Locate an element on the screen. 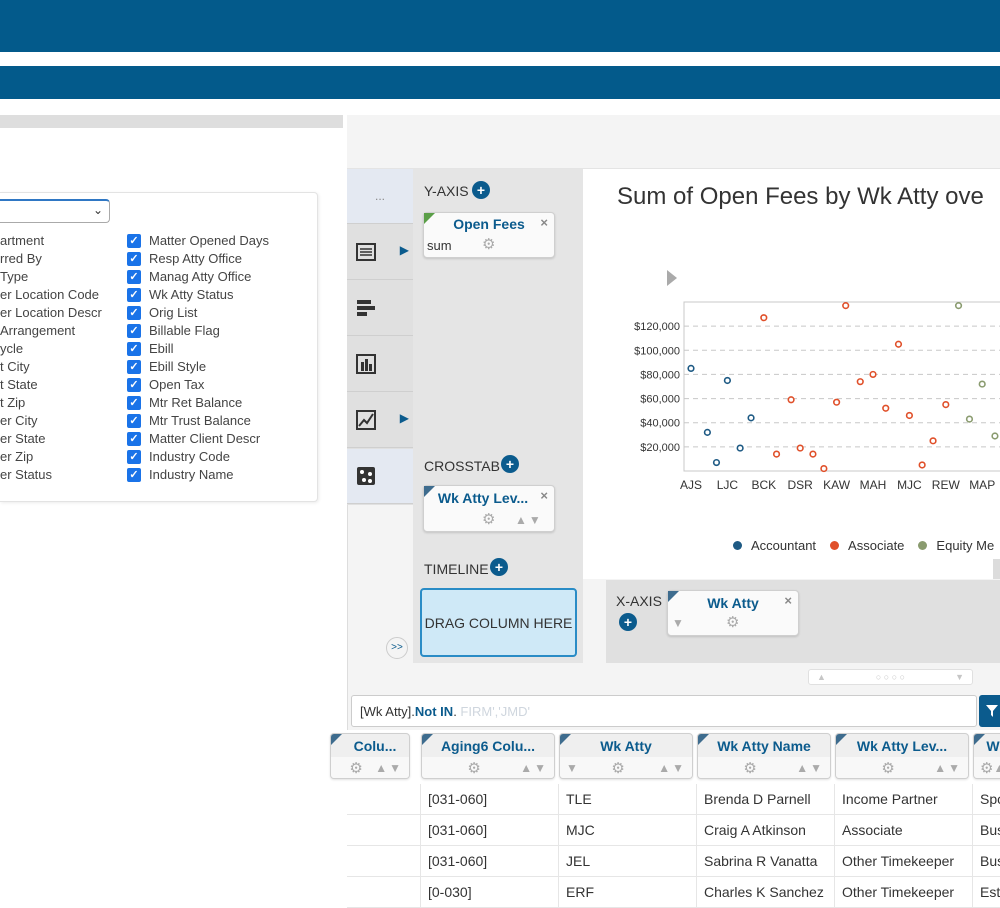  field-checkbox-item: ✓ Wk Atty Status is located at coordinates (222, 295).